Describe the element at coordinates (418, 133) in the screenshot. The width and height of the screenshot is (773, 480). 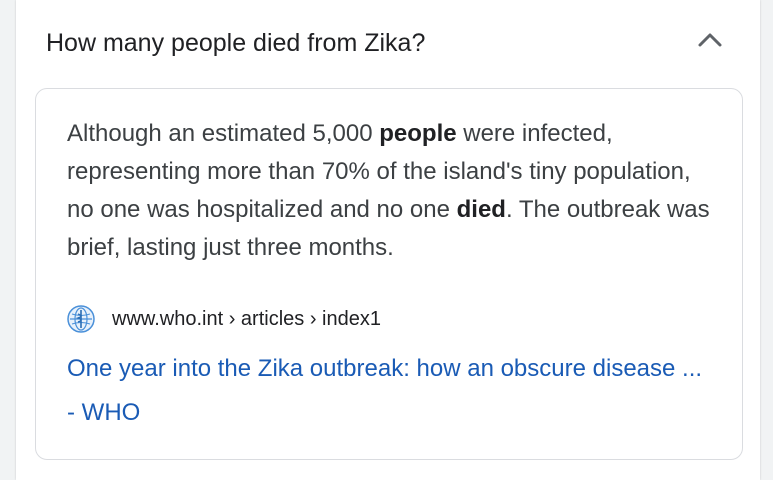
I see `answer-bold-people: people` at that location.